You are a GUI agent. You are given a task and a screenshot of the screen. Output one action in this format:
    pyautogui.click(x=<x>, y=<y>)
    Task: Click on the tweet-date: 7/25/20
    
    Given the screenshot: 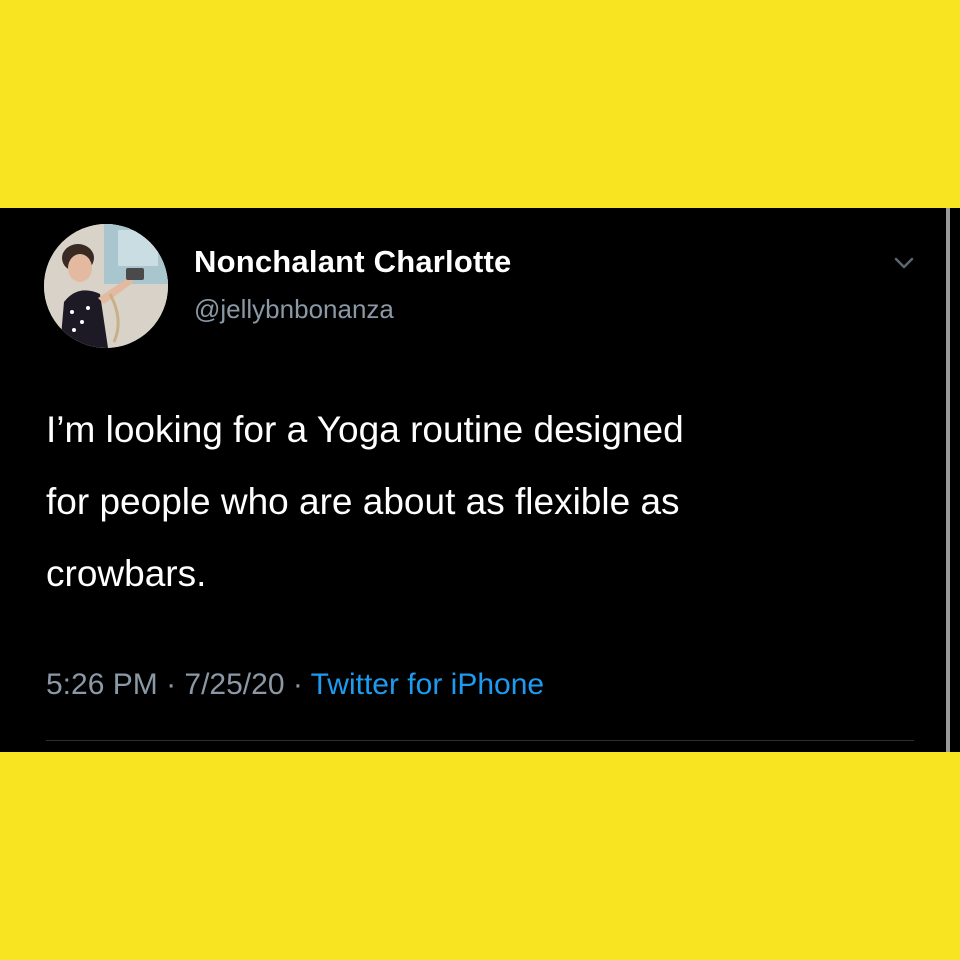 What is the action you would take?
    pyautogui.click(x=234, y=684)
    